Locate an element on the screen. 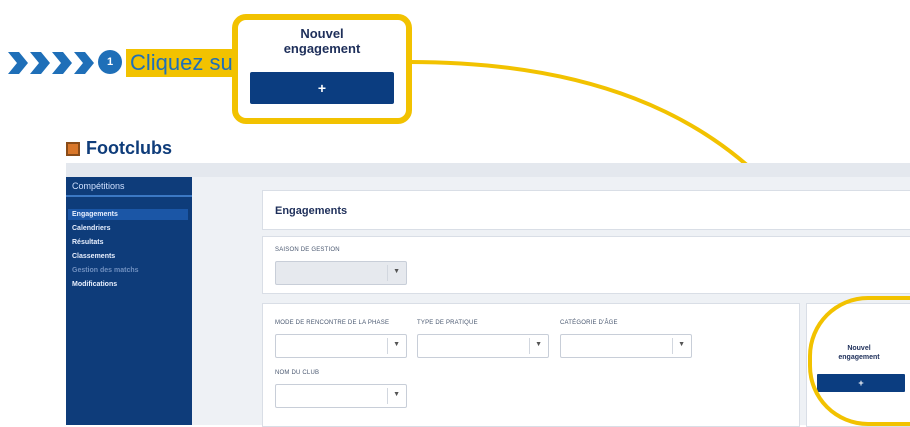 This screenshot has width=910, height=427. app-name: Footclubs is located at coordinates (129, 148).